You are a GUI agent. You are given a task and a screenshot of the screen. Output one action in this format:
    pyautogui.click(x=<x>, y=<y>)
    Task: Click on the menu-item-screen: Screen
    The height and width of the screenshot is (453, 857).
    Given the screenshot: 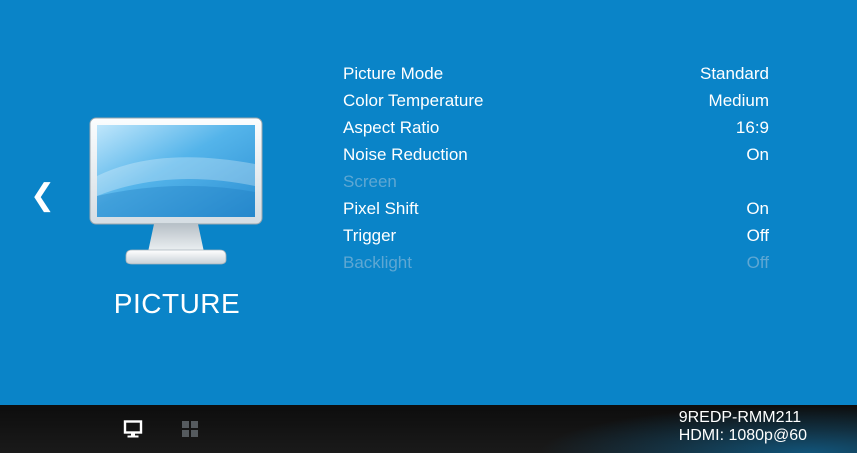 What is the action you would take?
    pyautogui.click(x=556, y=181)
    